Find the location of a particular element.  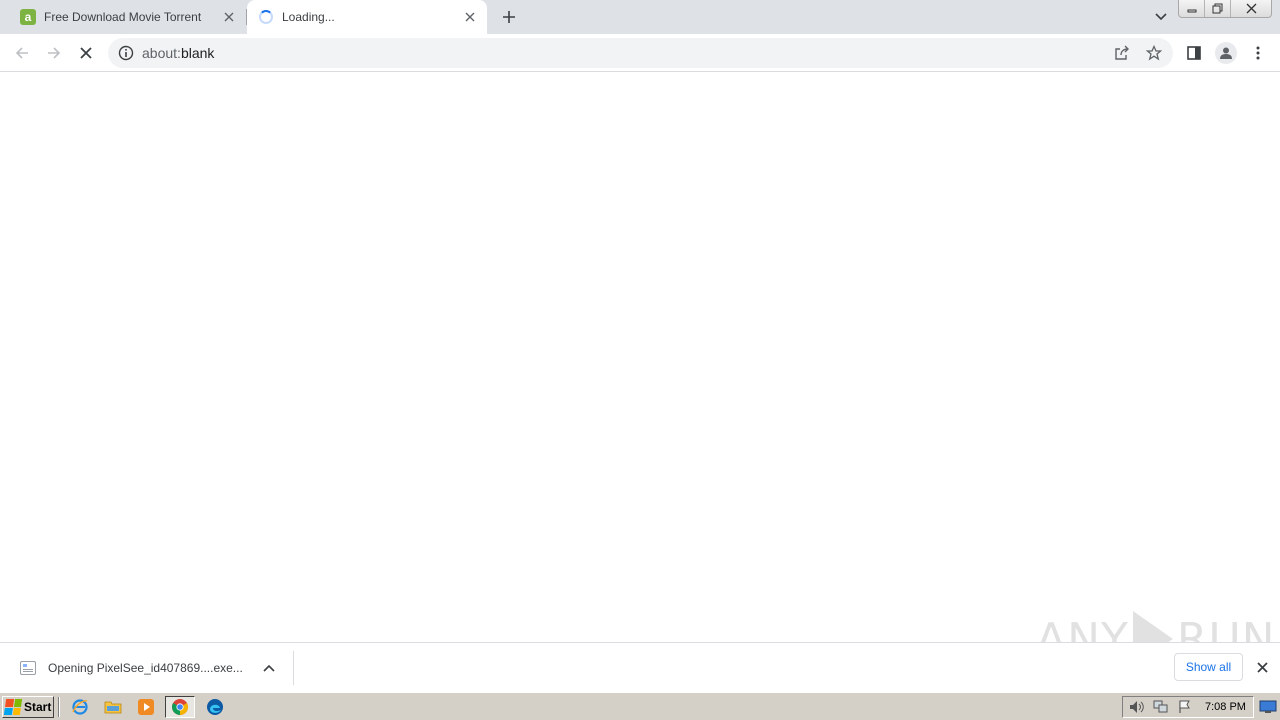

back-button is located at coordinates (22, 53).